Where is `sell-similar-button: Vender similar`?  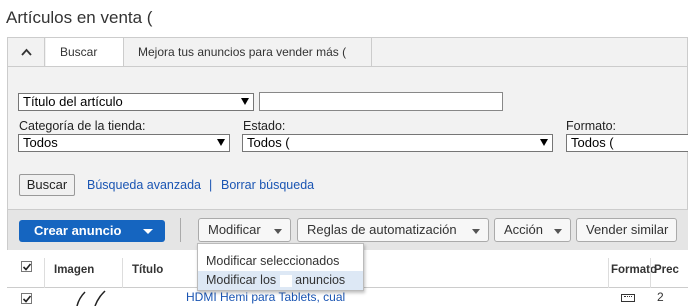
sell-similar-button: Vender similar is located at coordinates (626, 230).